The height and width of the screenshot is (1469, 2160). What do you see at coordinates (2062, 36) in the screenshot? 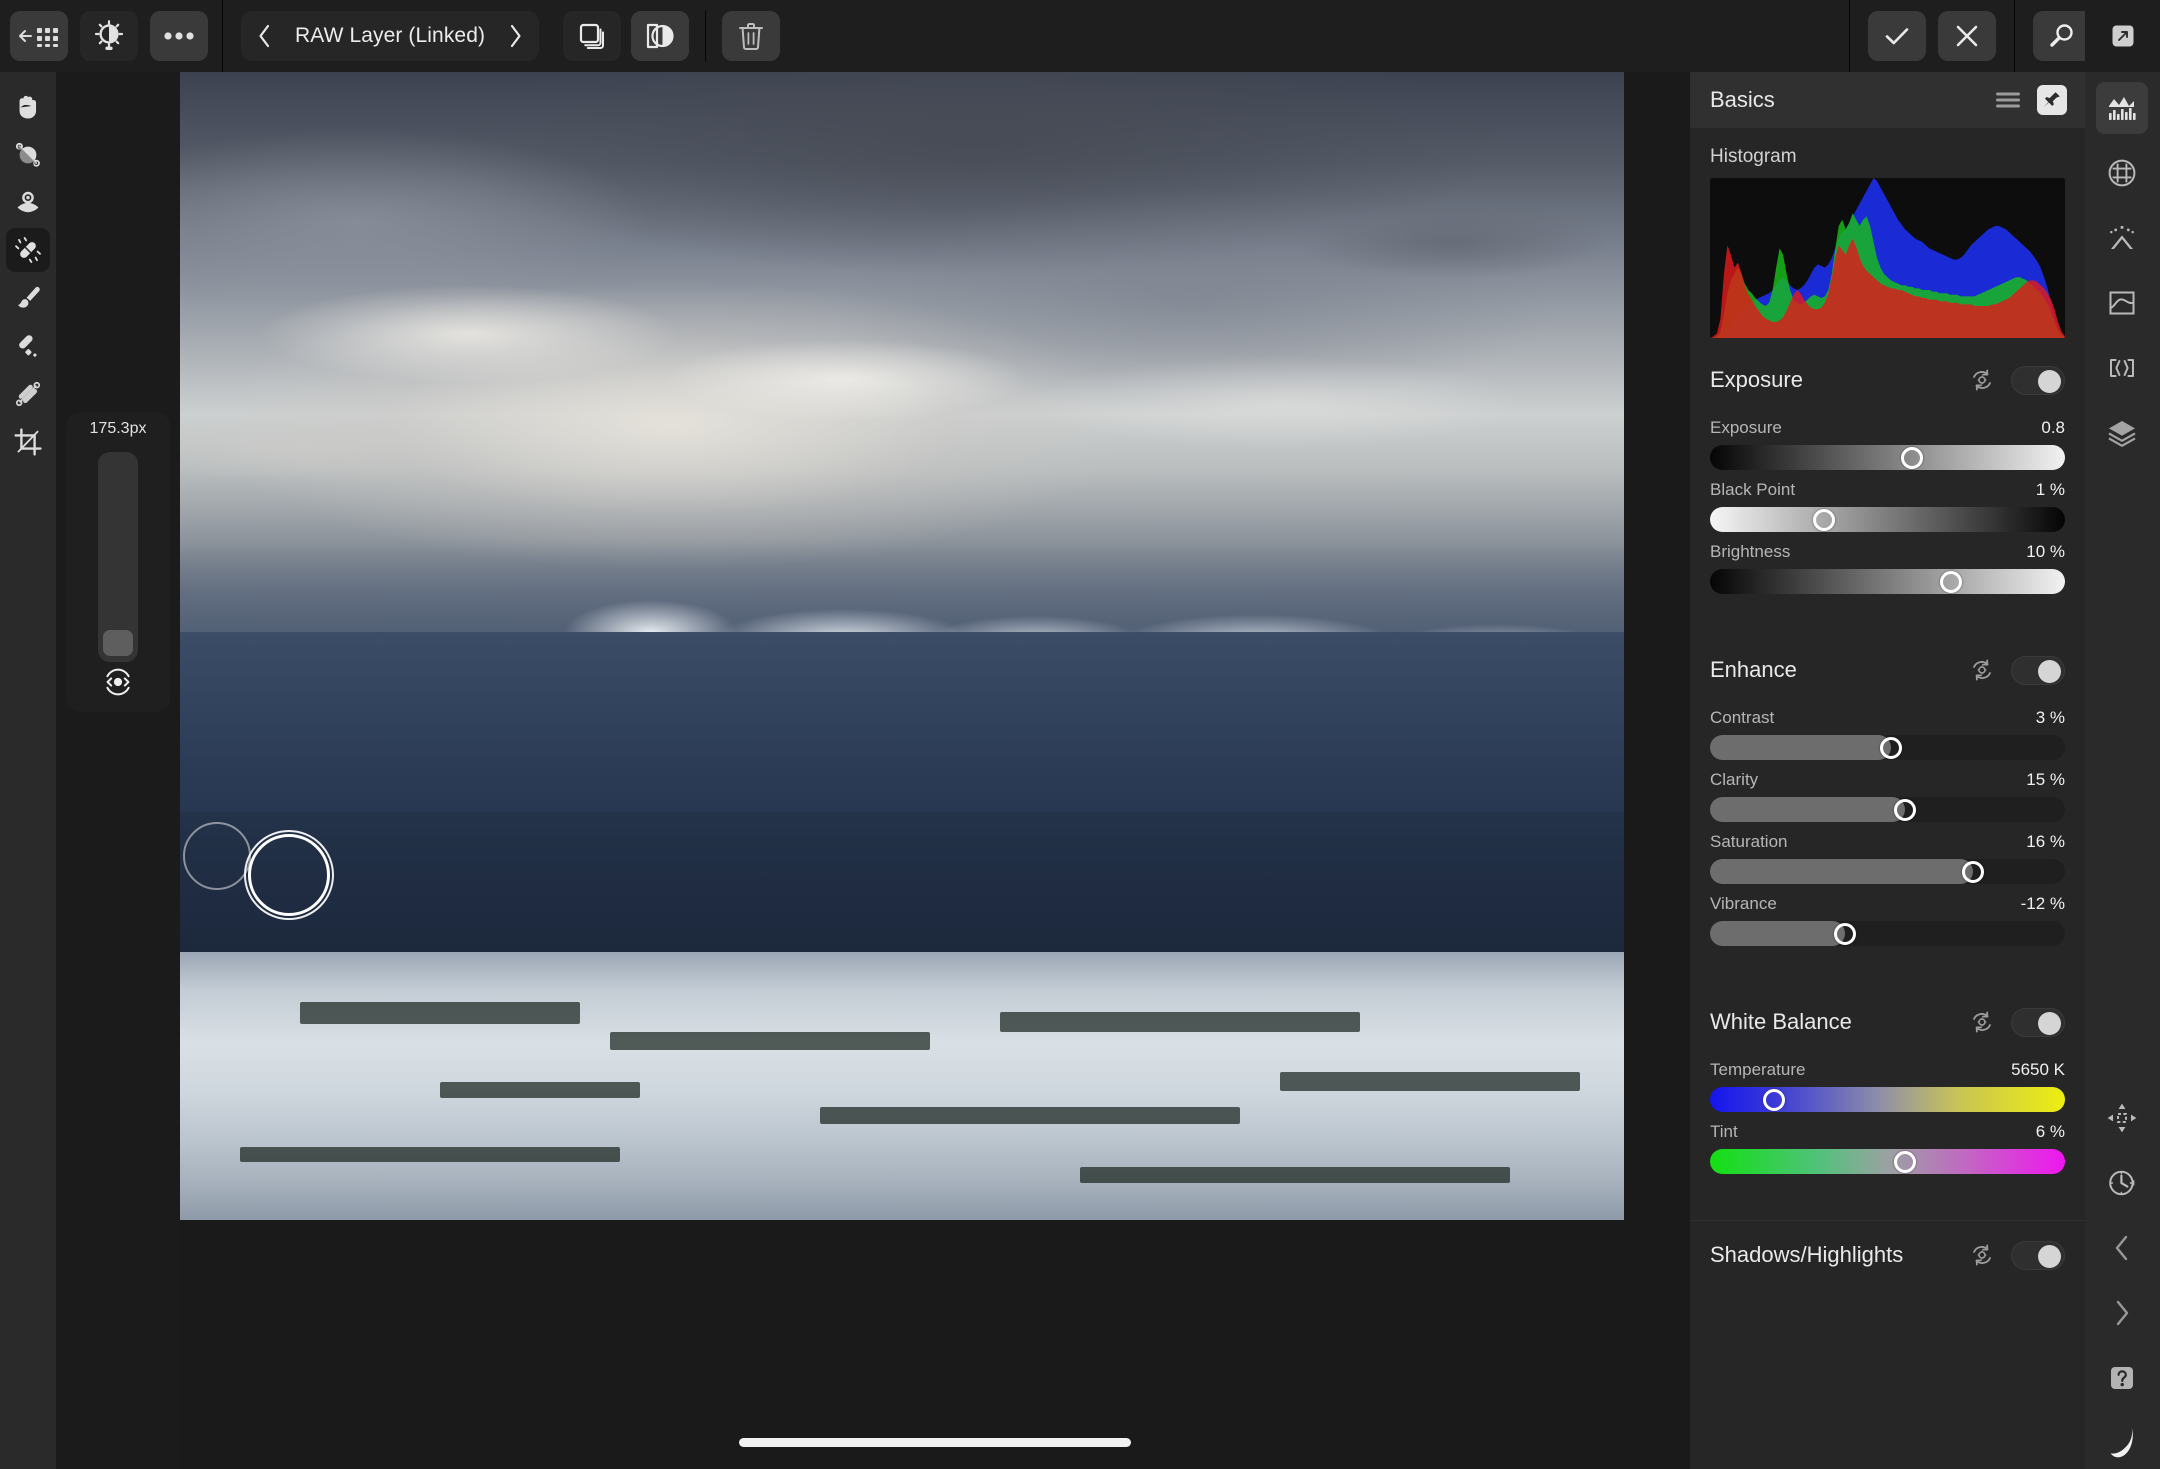
I see `zoom-tool-button` at bounding box center [2062, 36].